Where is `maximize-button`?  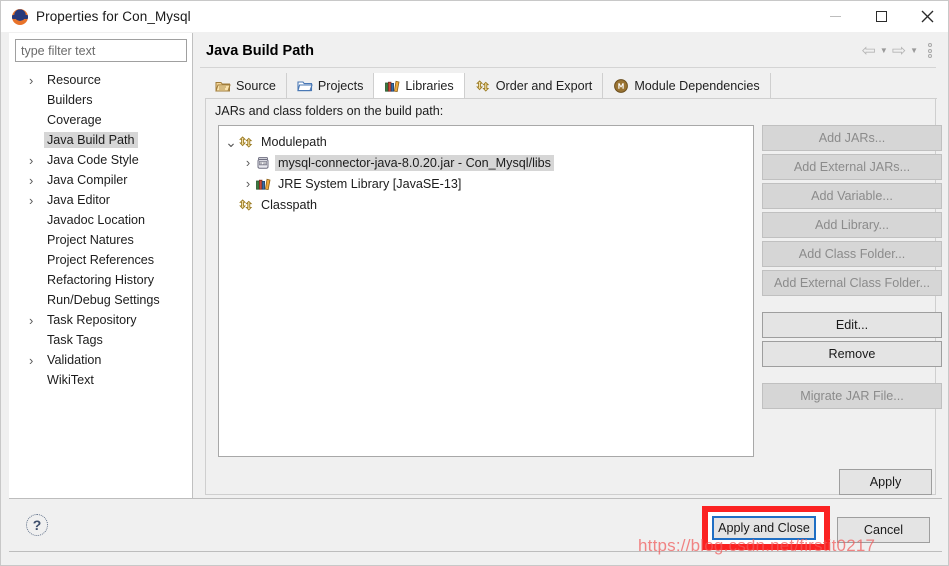 maximize-button is located at coordinates (881, 16).